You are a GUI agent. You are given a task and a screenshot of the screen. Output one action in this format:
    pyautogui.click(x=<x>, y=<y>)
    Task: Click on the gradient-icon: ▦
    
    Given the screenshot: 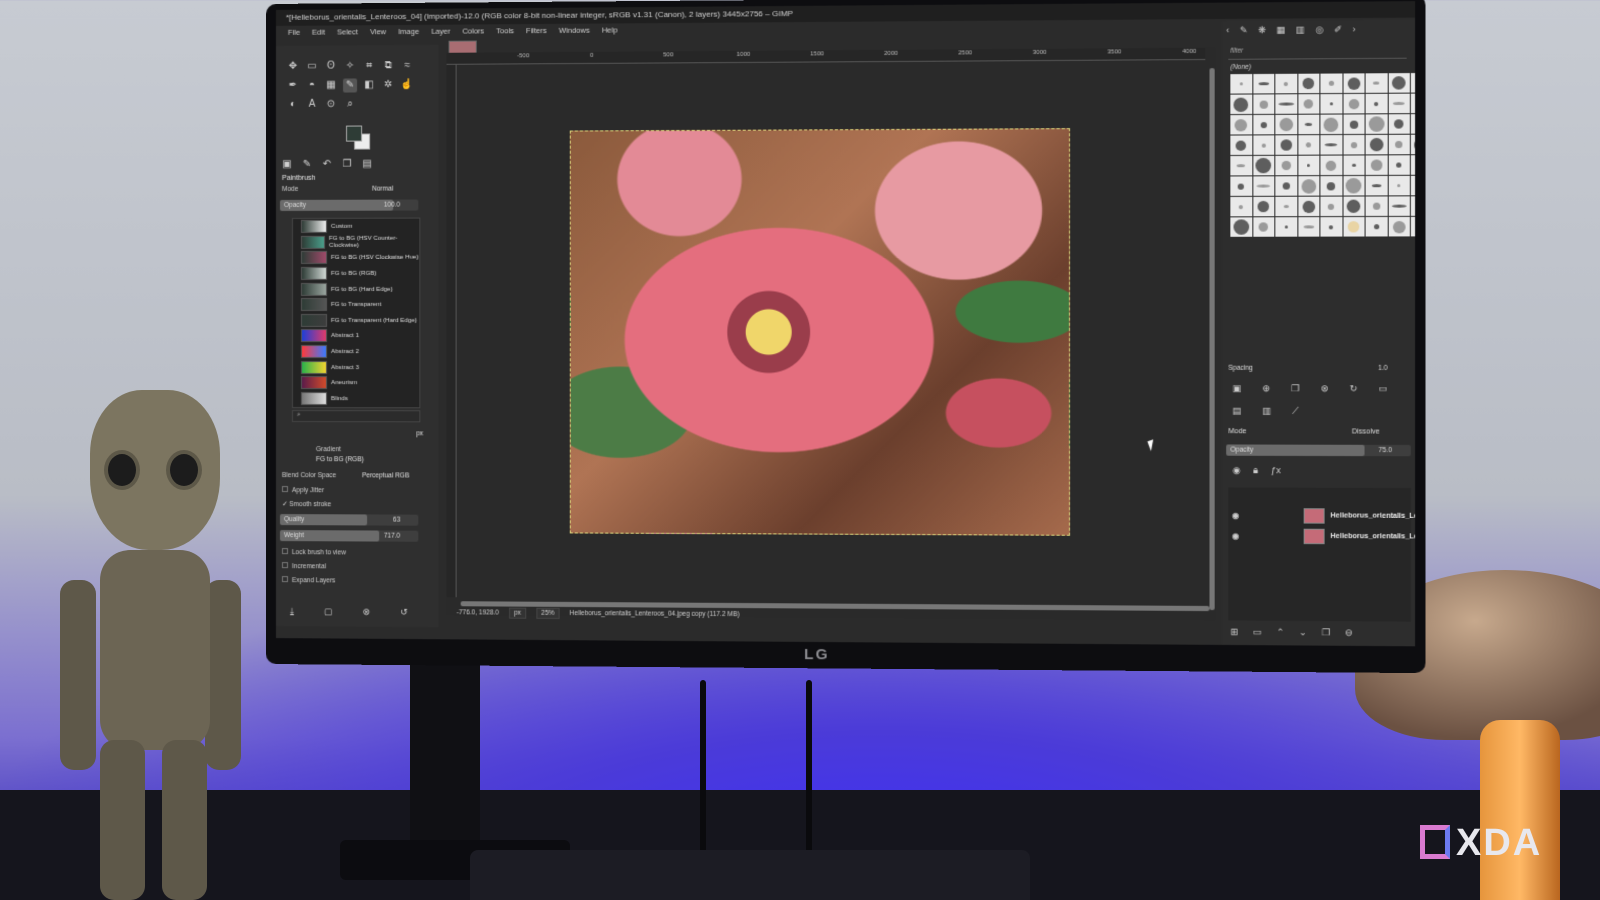 What is the action you would take?
    pyautogui.click(x=331, y=86)
    